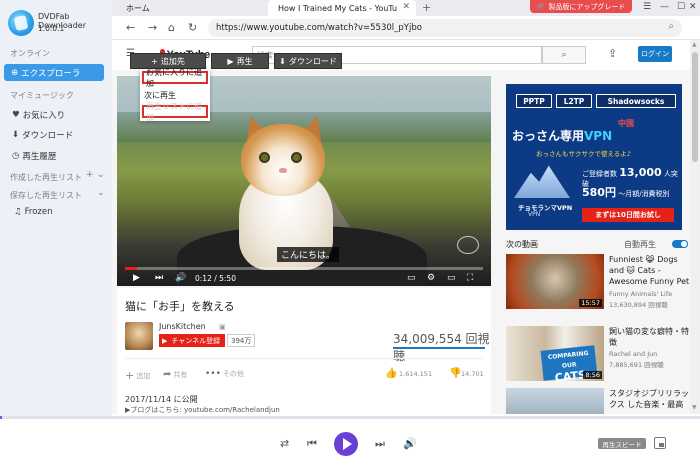 Image resolution: width=700 pixels, height=465 pixels. I want to click on sidebar-item-frozen: ♫ Frozen, so click(33, 212).